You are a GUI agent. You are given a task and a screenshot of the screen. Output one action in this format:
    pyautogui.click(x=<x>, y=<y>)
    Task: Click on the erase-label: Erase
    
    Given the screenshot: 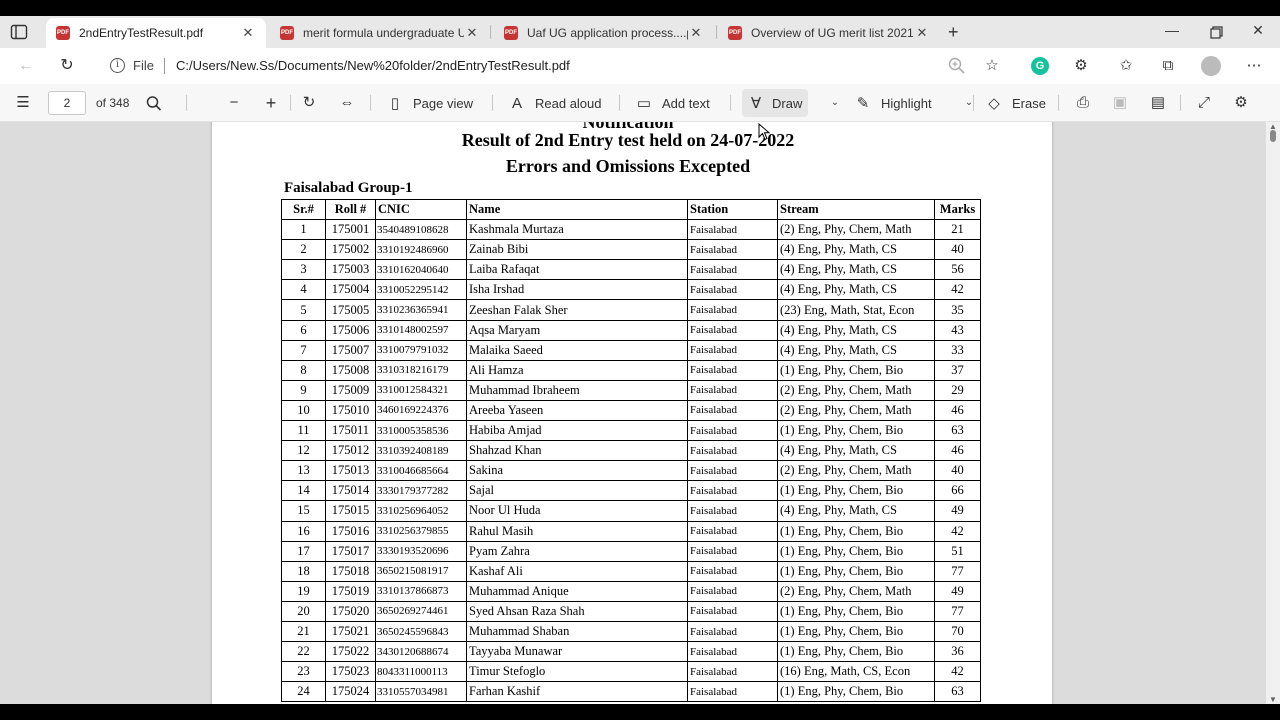 What is the action you would take?
    pyautogui.click(x=1029, y=103)
    